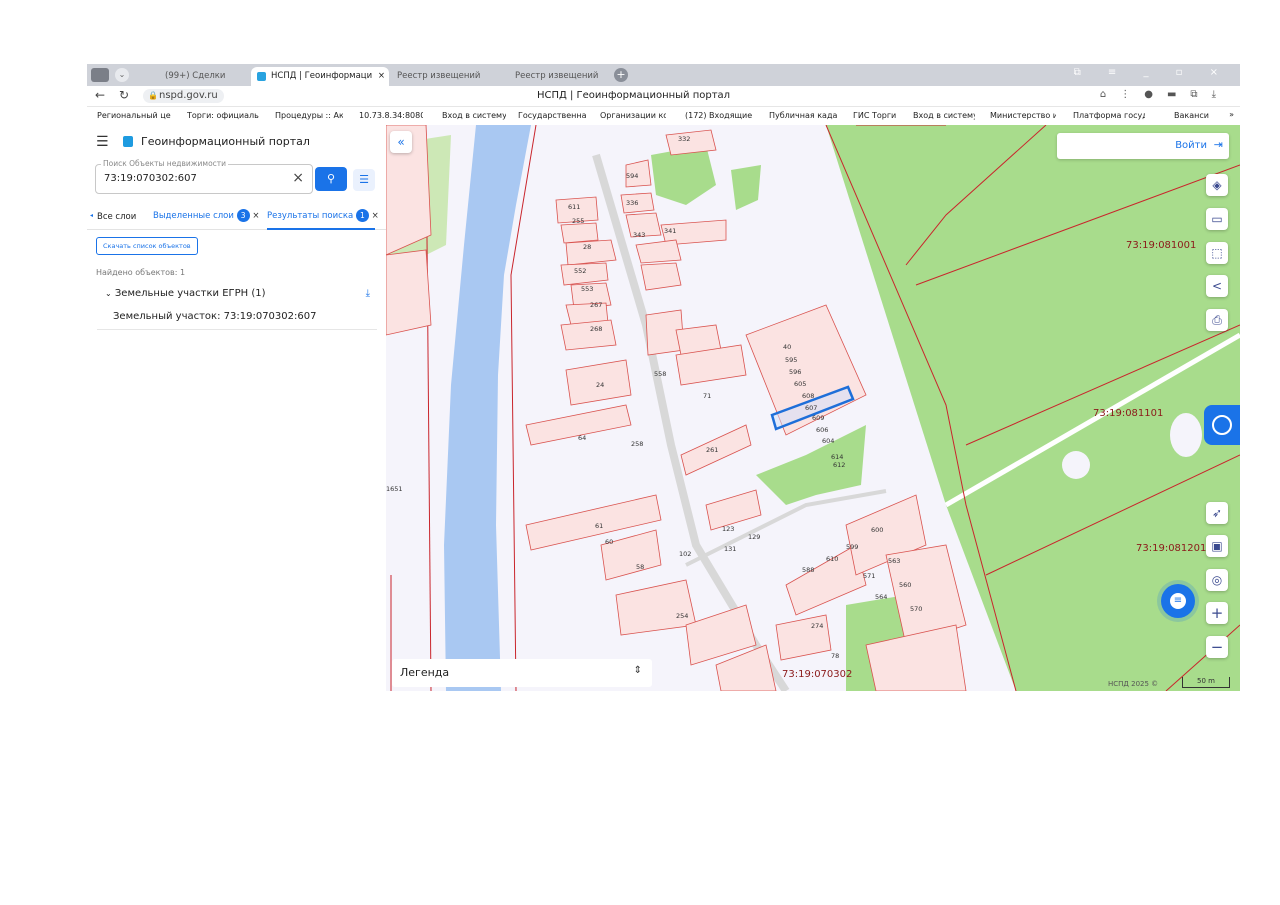  What do you see at coordinates (1191, 145) in the screenshot?
I see `login-label: Войти` at bounding box center [1191, 145].